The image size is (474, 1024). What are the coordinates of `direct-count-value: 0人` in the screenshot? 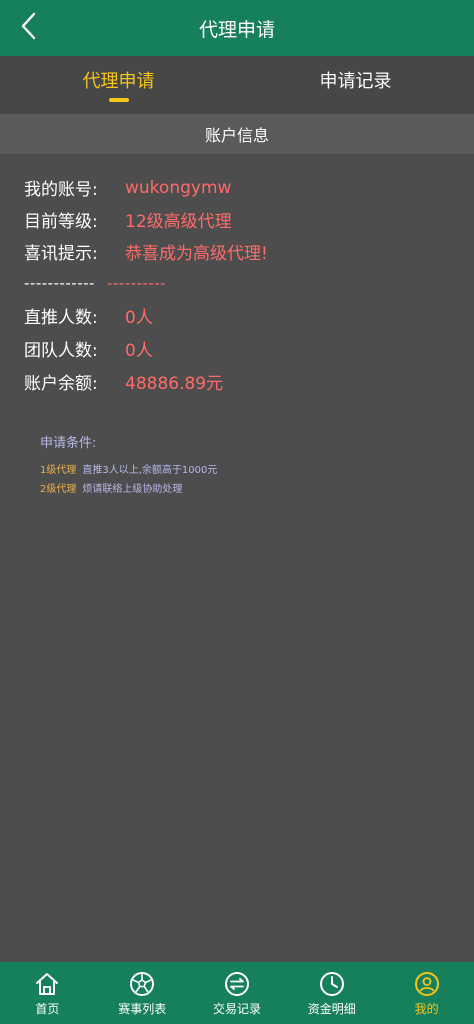 It's located at (139, 318).